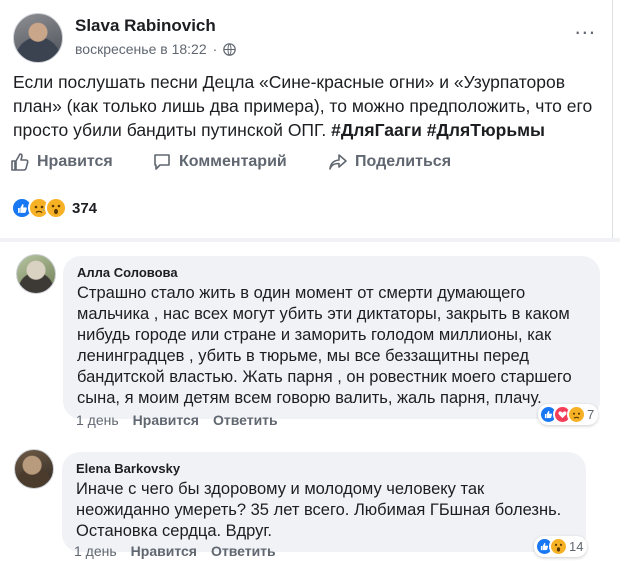 Image resolution: width=620 pixels, height=572 pixels. Describe the element at coordinates (85, 208) in the screenshot. I see `reaction-count: 374` at that location.